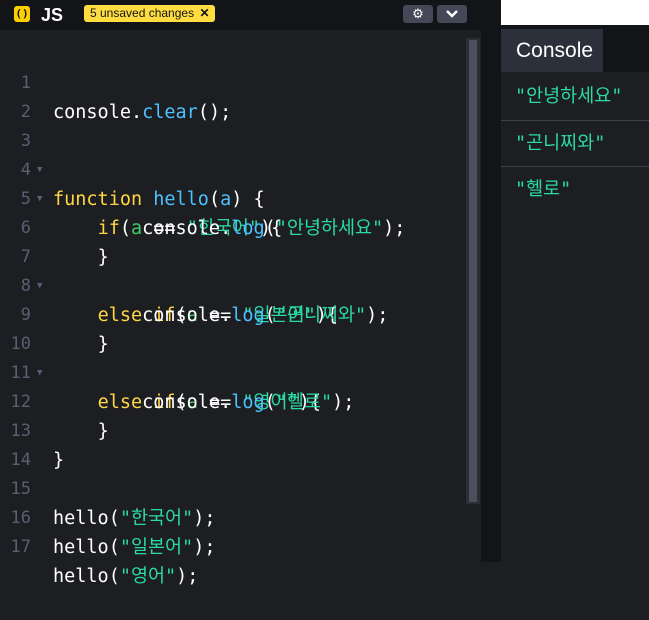 Image resolution: width=649 pixels, height=620 pixels. What do you see at coordinates (235, 545) in the screenshot?
I see `code-line: 17 hello("영어");` at bounding box center [235, 545].